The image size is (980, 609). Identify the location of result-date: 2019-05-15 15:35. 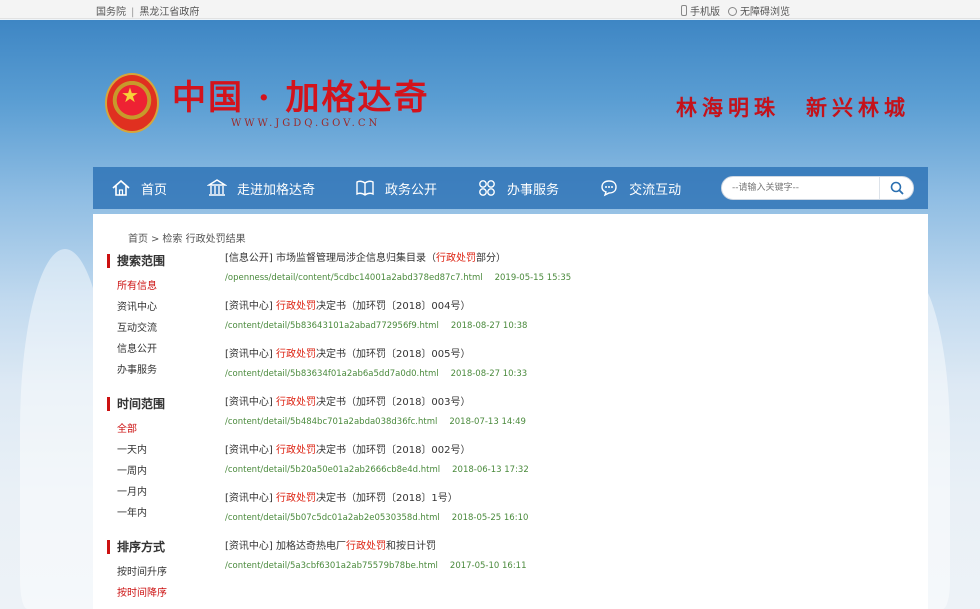
(533, 278).